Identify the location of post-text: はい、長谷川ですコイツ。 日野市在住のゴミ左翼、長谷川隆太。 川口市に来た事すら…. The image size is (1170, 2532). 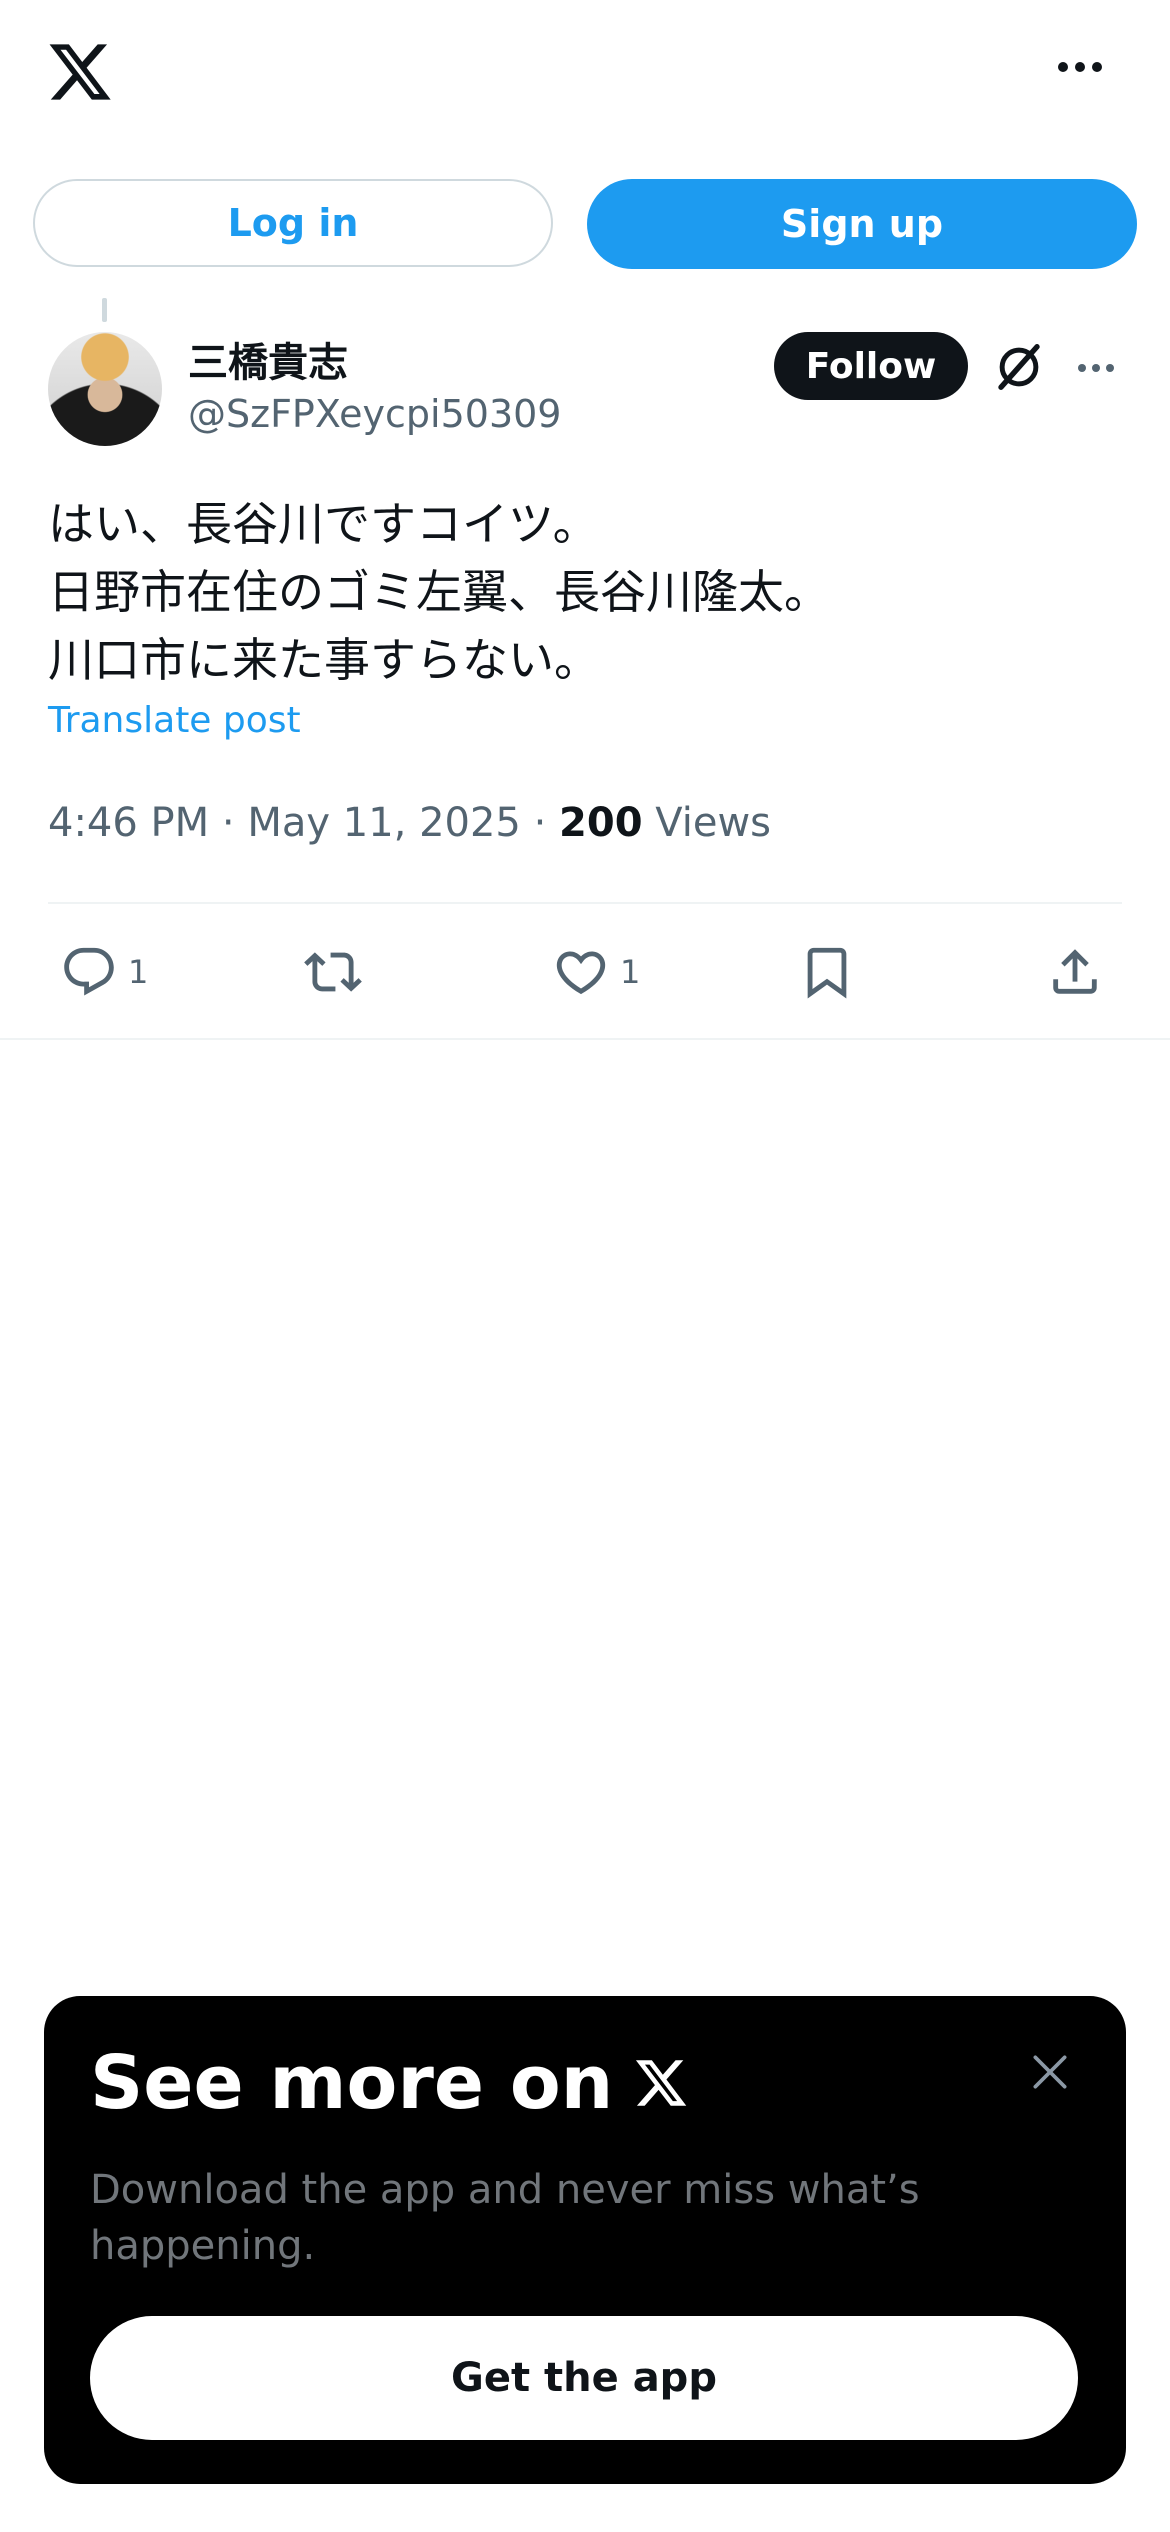
(588, 592).